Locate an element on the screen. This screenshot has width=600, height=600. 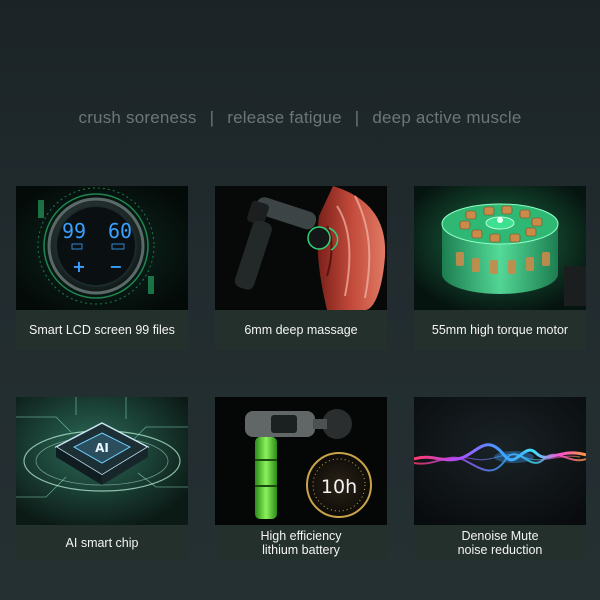
feature-card-denoise: Denoise Mute noise reduction is located at coordinates (500, 479).